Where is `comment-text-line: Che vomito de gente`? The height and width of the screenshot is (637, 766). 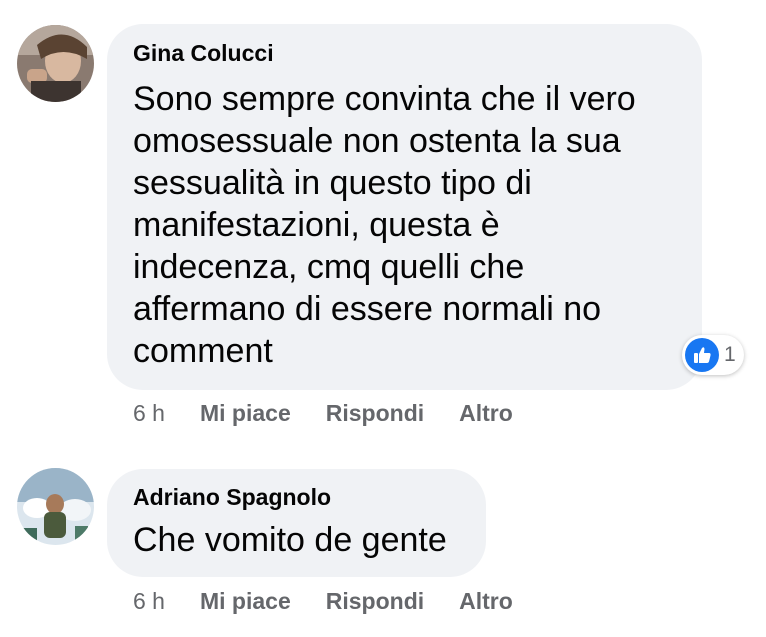
comment-text-line: Che vomito de gente is located at coordinates (290, 540).